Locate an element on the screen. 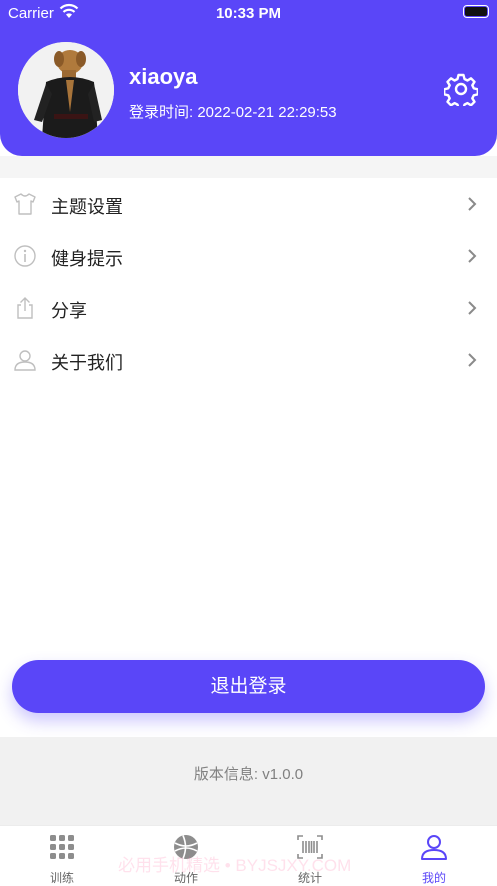 Image resolution: width=497 pixels, height=886 pixels. watermark: 必用手机精选 • BYJSJXY.COM is located at coordinates (235, 865).